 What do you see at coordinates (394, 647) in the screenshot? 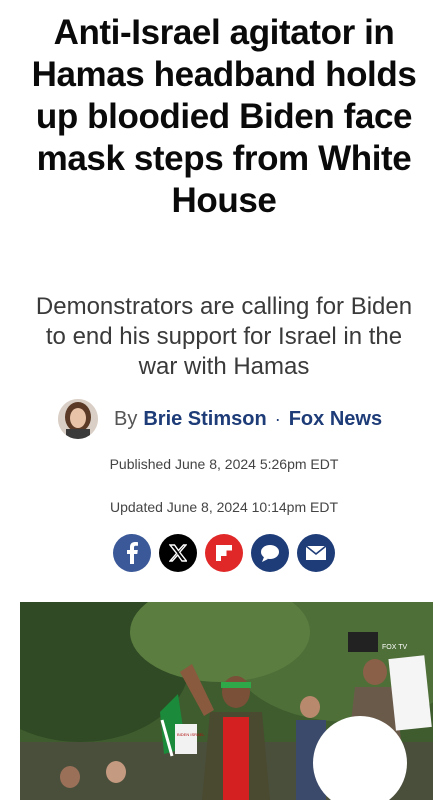
I see `photo-watermark: FOX TV` at bounding box center [394, 647].